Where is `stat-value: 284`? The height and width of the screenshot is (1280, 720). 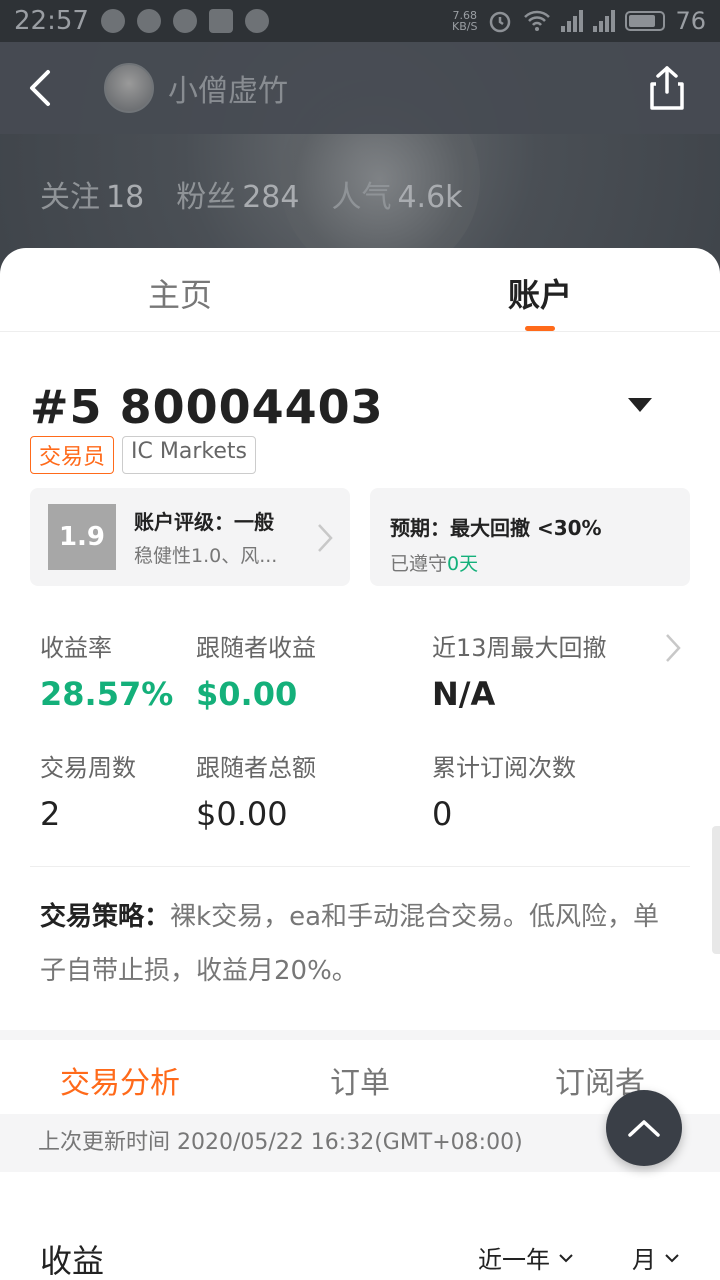 stat-value: 284 is located at coordinates (271, 197).